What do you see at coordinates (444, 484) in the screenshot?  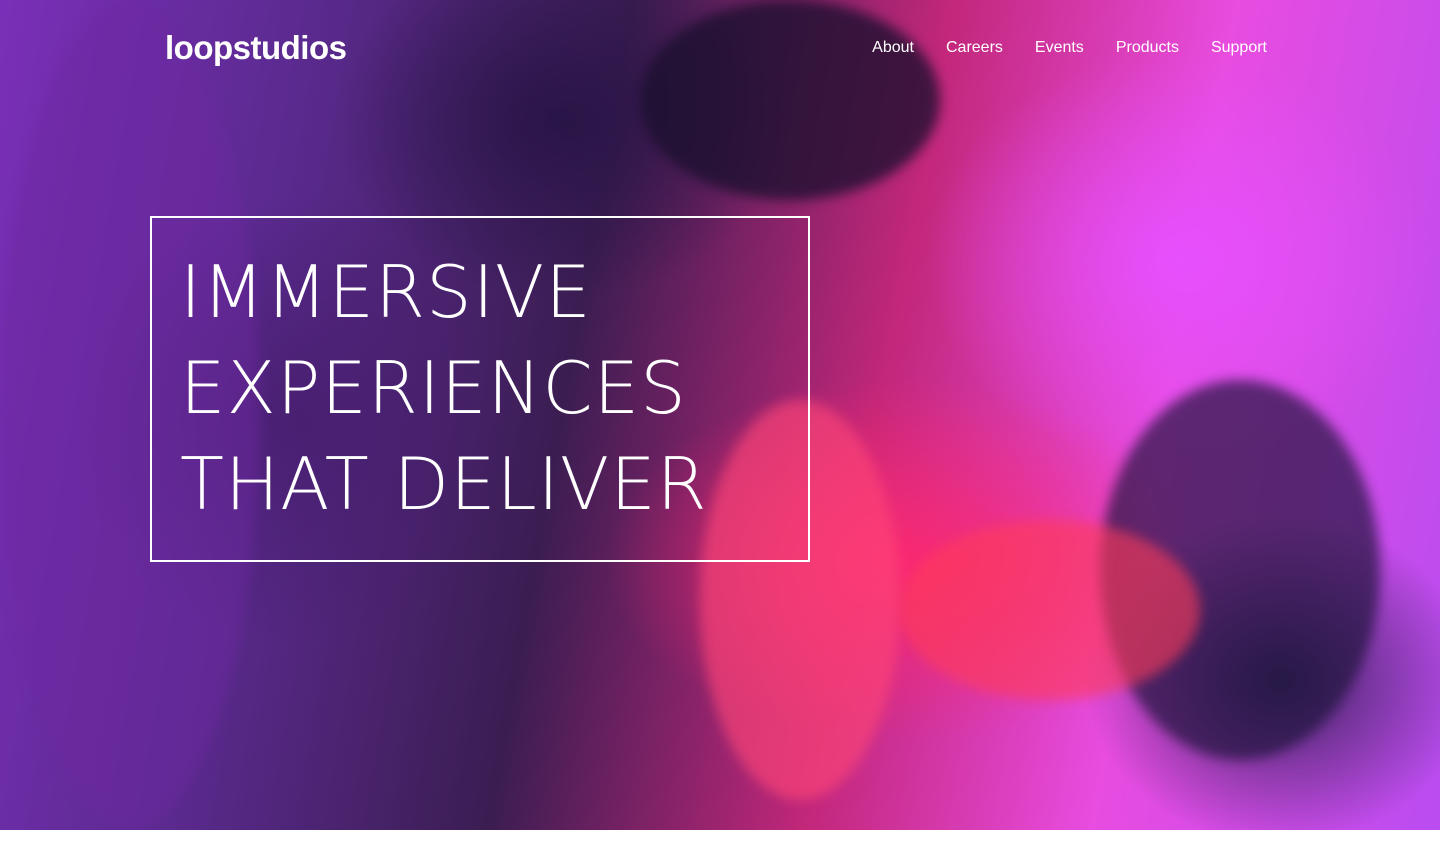 I see `headline-line: THAT DELIVER` at bounding box center [444, 484].